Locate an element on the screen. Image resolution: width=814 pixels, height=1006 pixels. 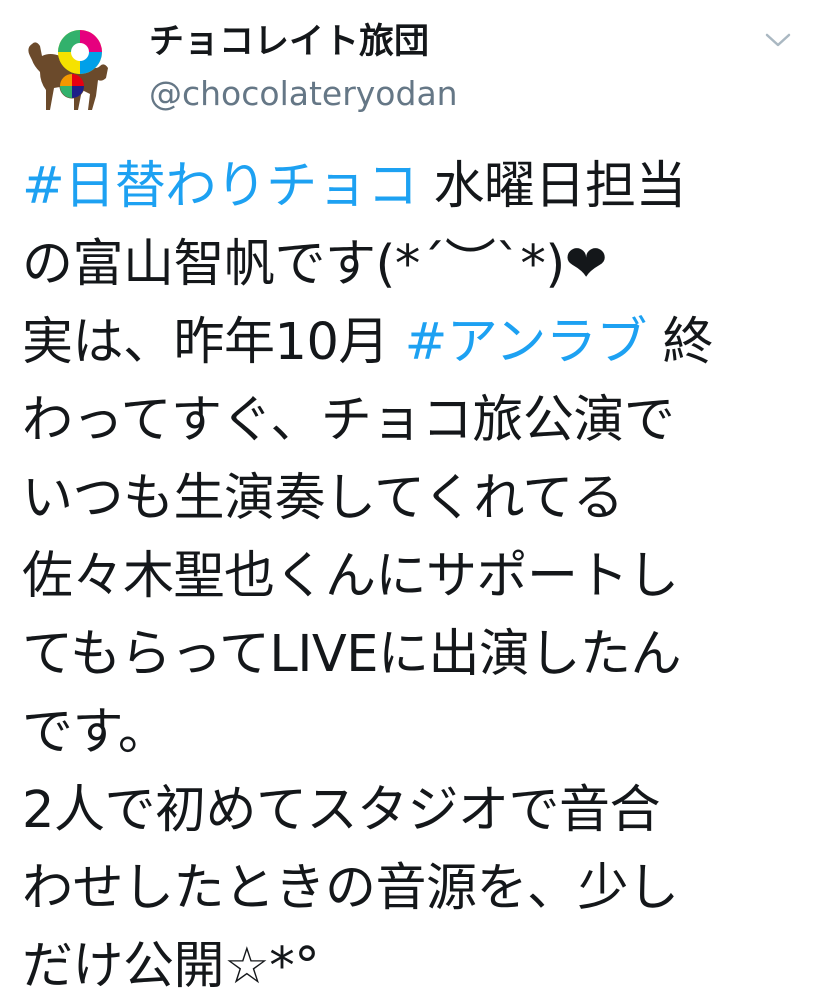
author-name: チョコレイト旅団 is located at coordinates (289, 42).